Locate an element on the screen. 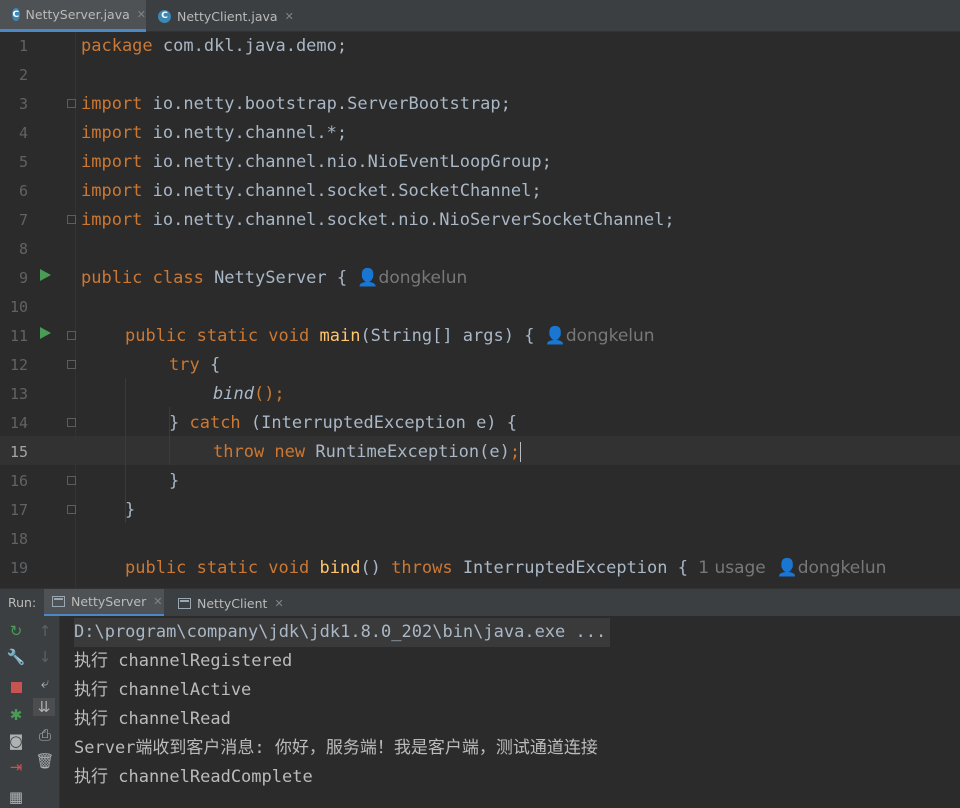 The image size is (960, 808). line-number: 14 is located at coordinates (18, 423).